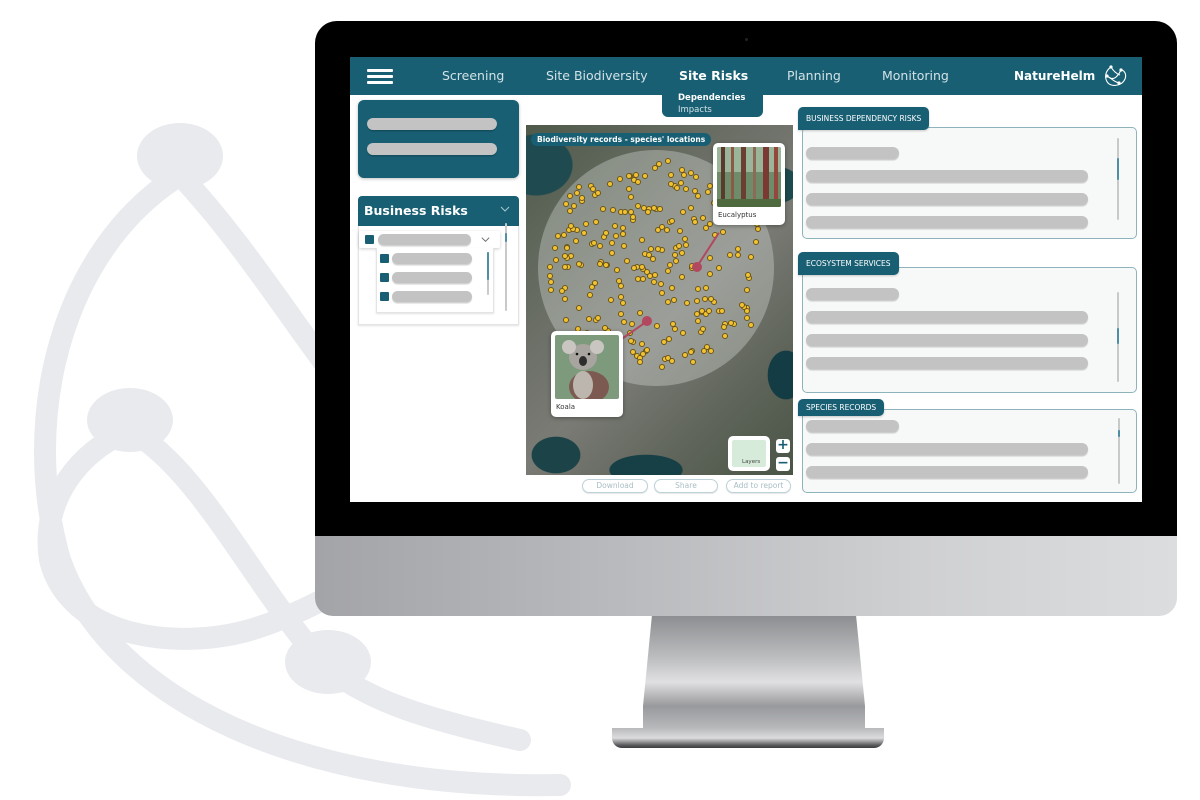  What do you see at coordinates (686, 486) in the screenshot?
I see `share-button: Share` at bounding box center [686, 486].